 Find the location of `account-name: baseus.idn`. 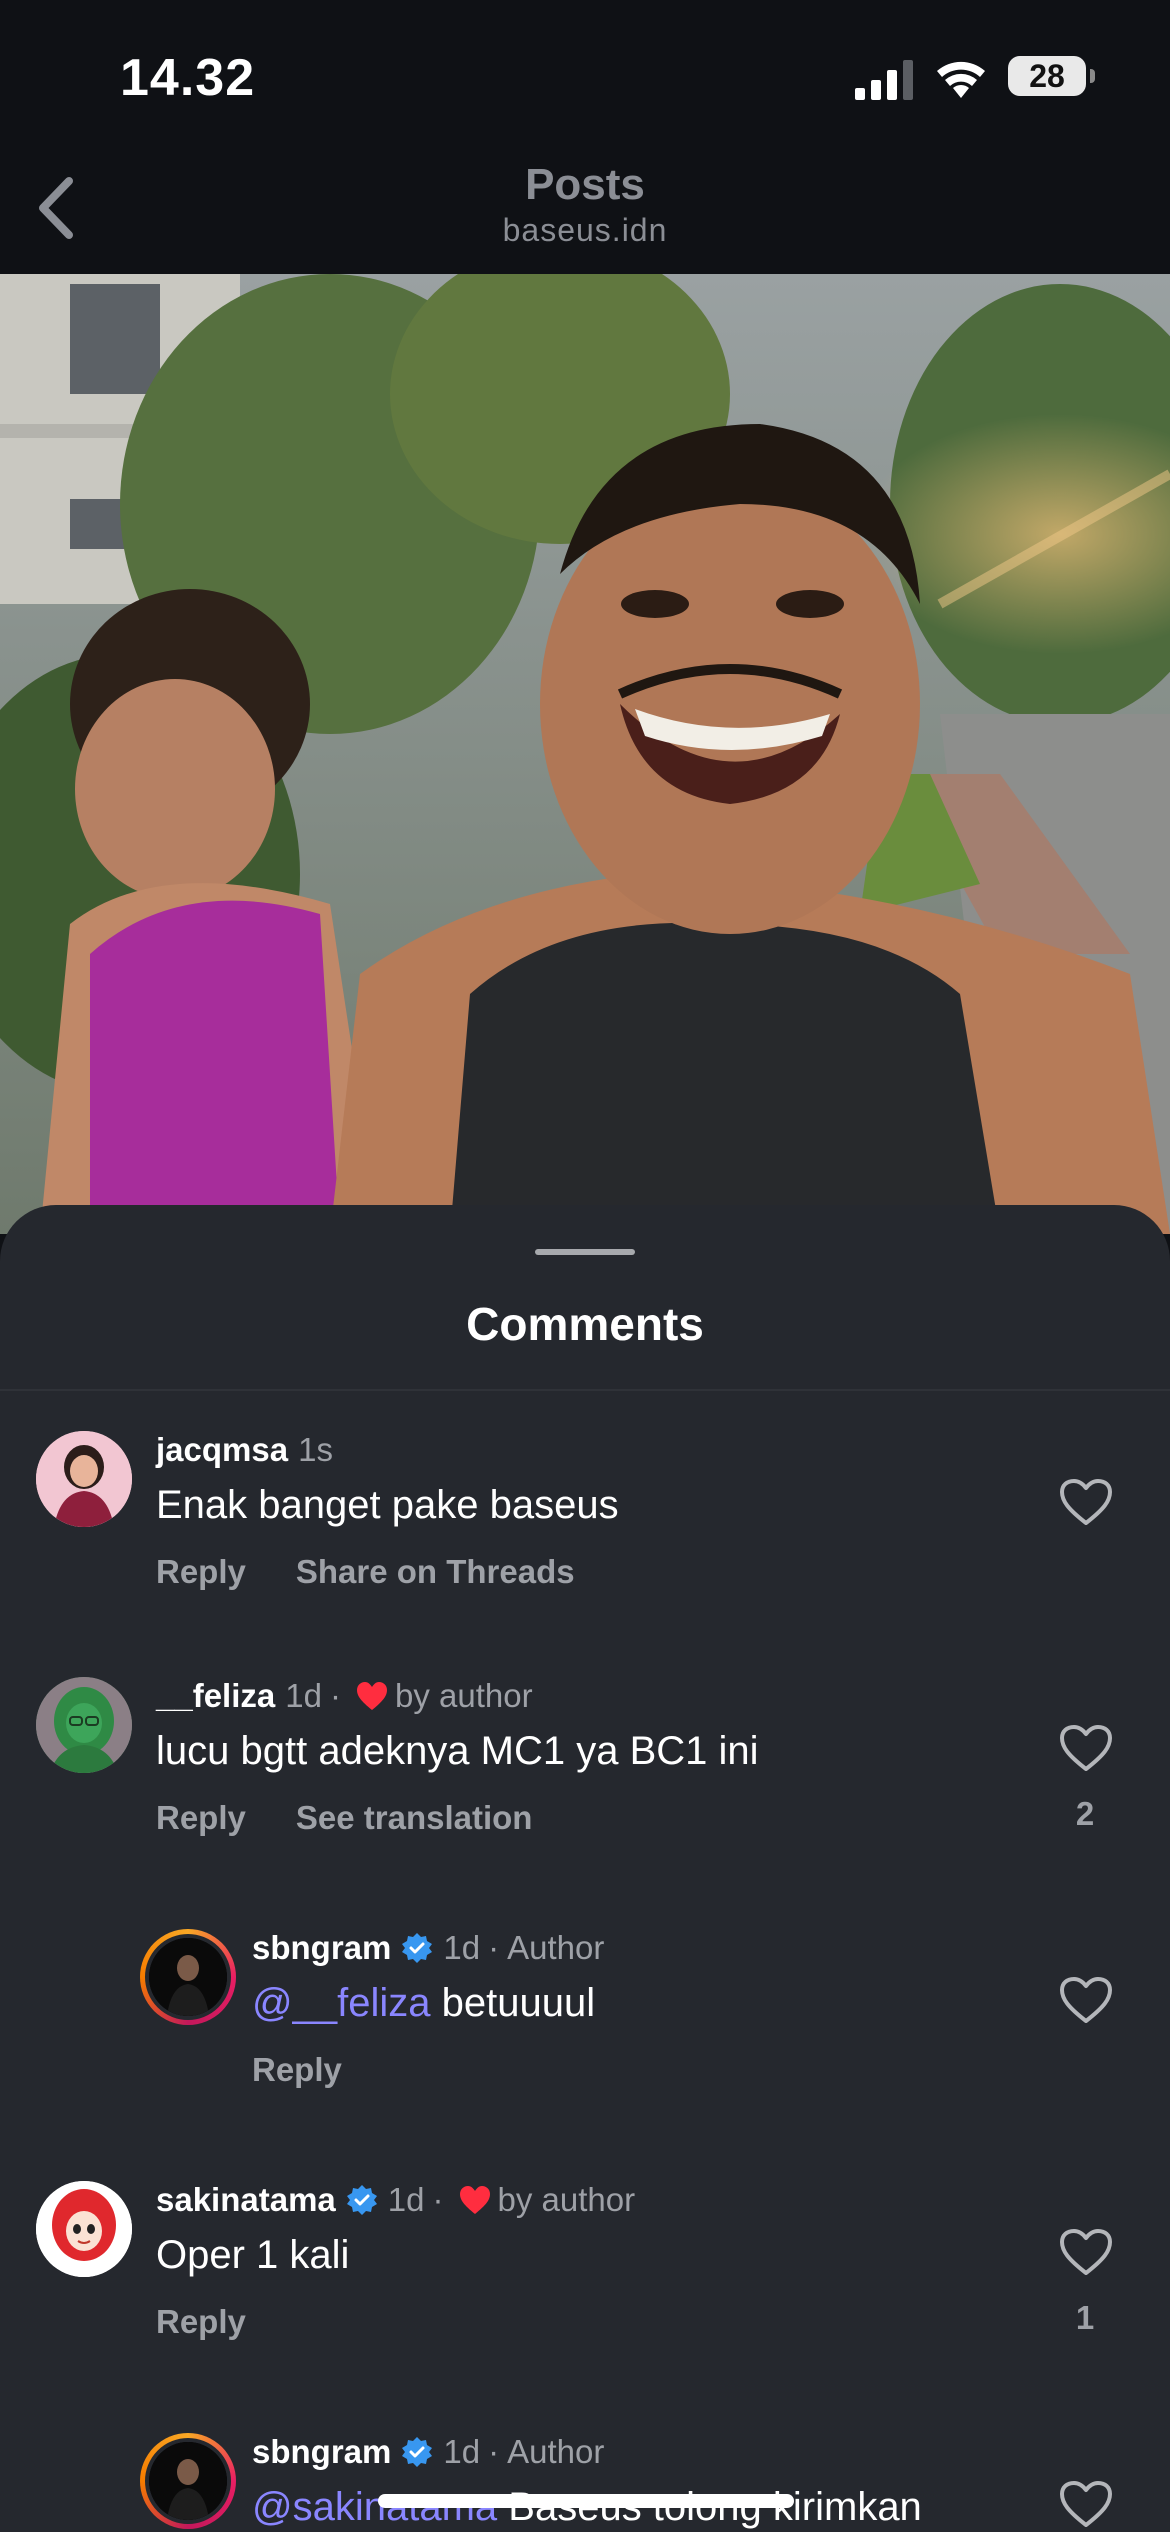

account-name: baseus.idn is located at coordinates (585, 230).